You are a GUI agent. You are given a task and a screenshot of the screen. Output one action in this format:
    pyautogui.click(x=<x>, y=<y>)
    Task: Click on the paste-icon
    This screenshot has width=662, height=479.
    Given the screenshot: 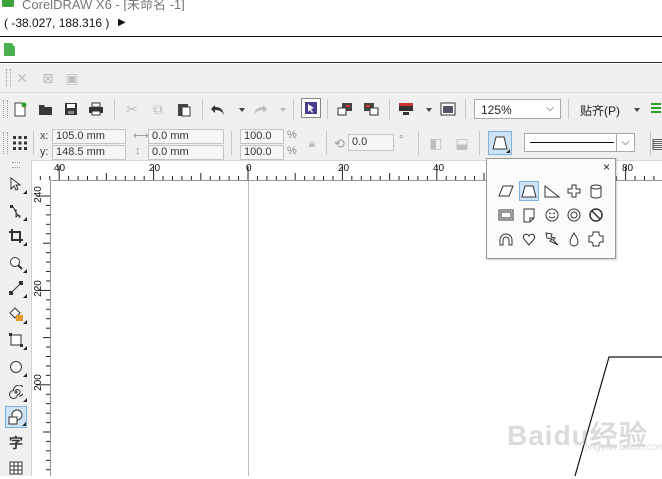 What is the action you would take?
    pyautogui.click(x=184, y=109)
    